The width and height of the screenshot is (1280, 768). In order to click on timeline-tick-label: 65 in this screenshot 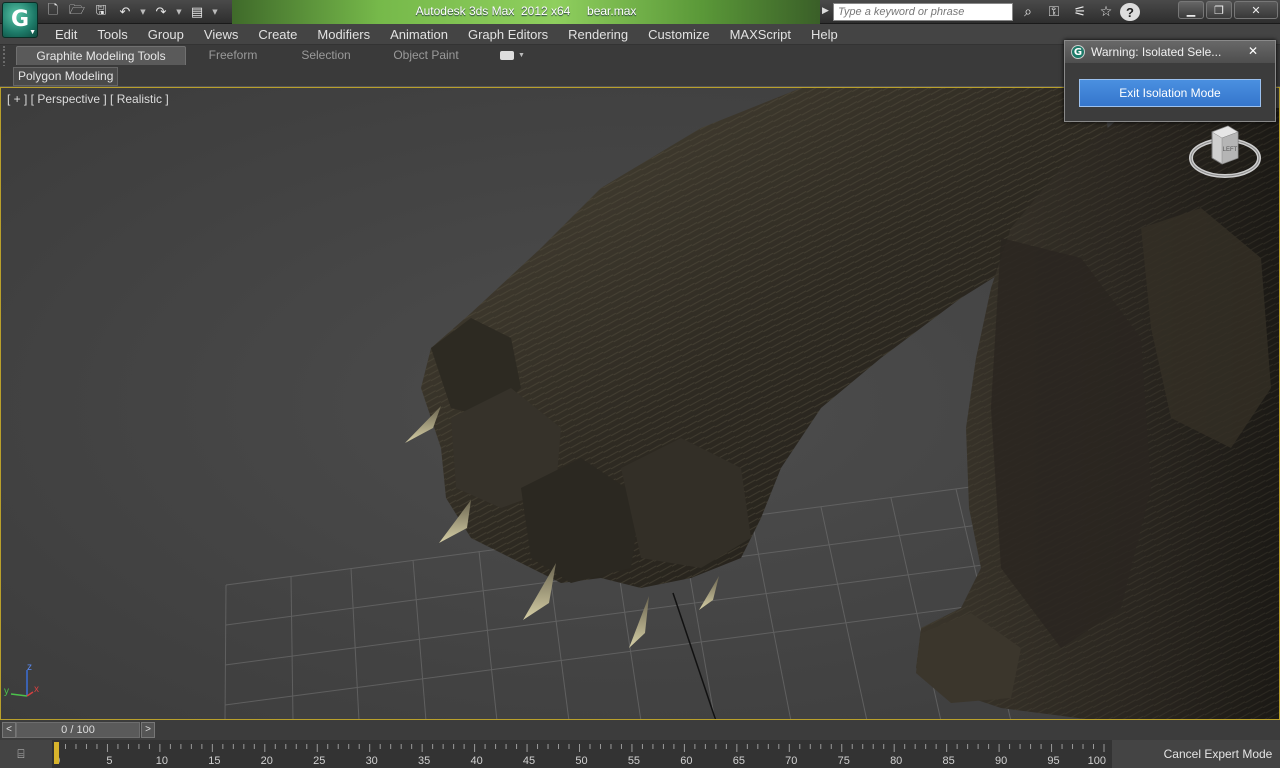, I will do `click(739, 761)`.